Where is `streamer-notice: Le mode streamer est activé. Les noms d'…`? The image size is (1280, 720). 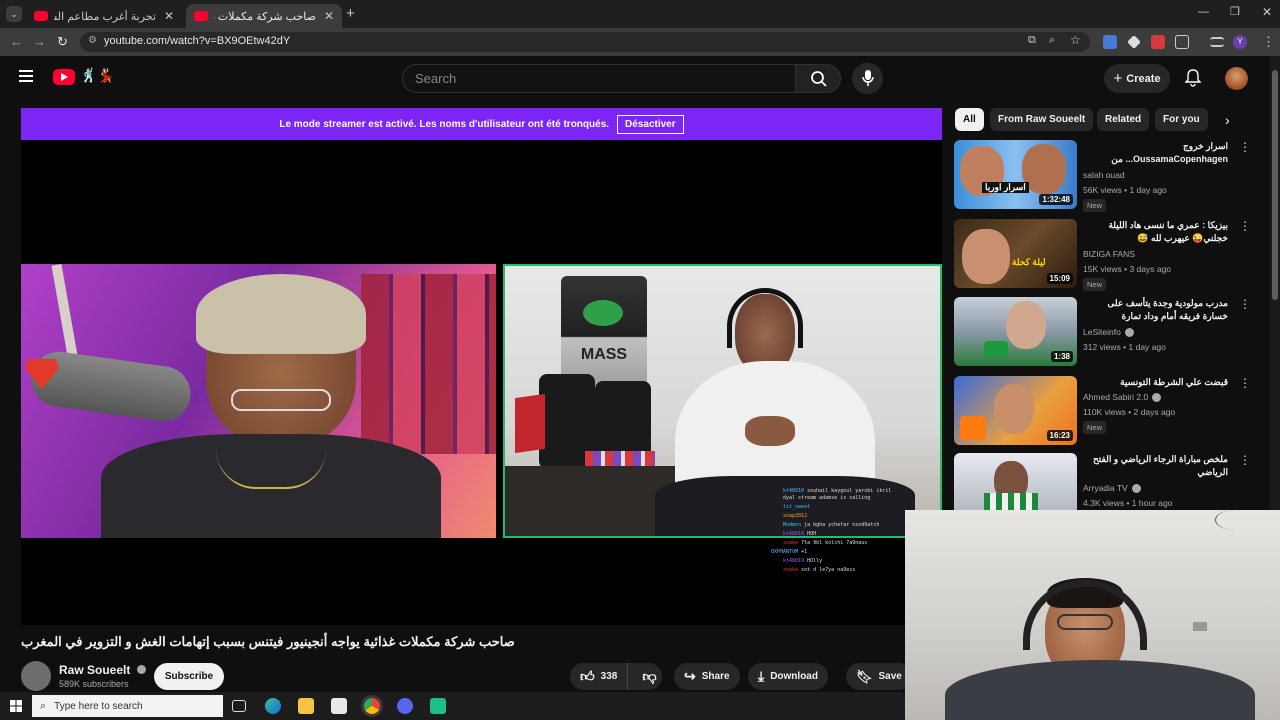
streamer-notice: Le mode streamer est activé. Les noms d'… is located at coordinates (444, 124).